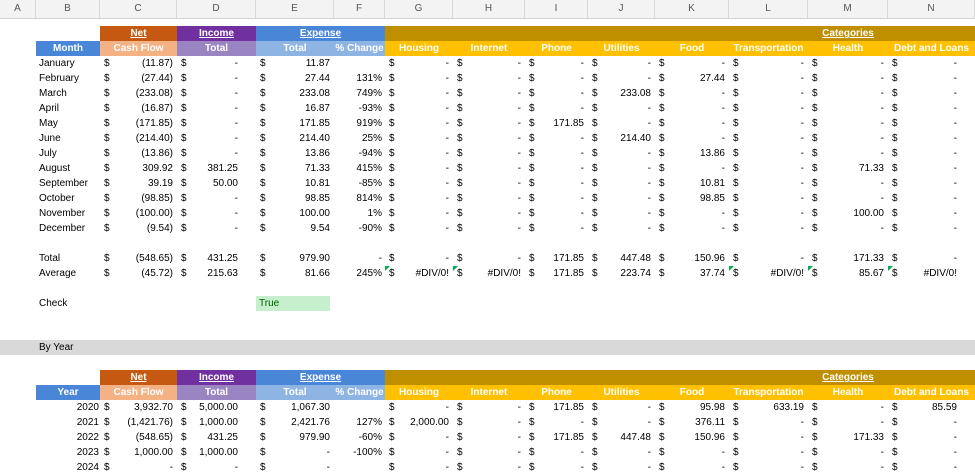 The height and width of the screenshot is (476, 975). Describe the element at coordinates (138, 407) in the screenshot. I see `cash-flow-cell: $3,932.70` at that location.